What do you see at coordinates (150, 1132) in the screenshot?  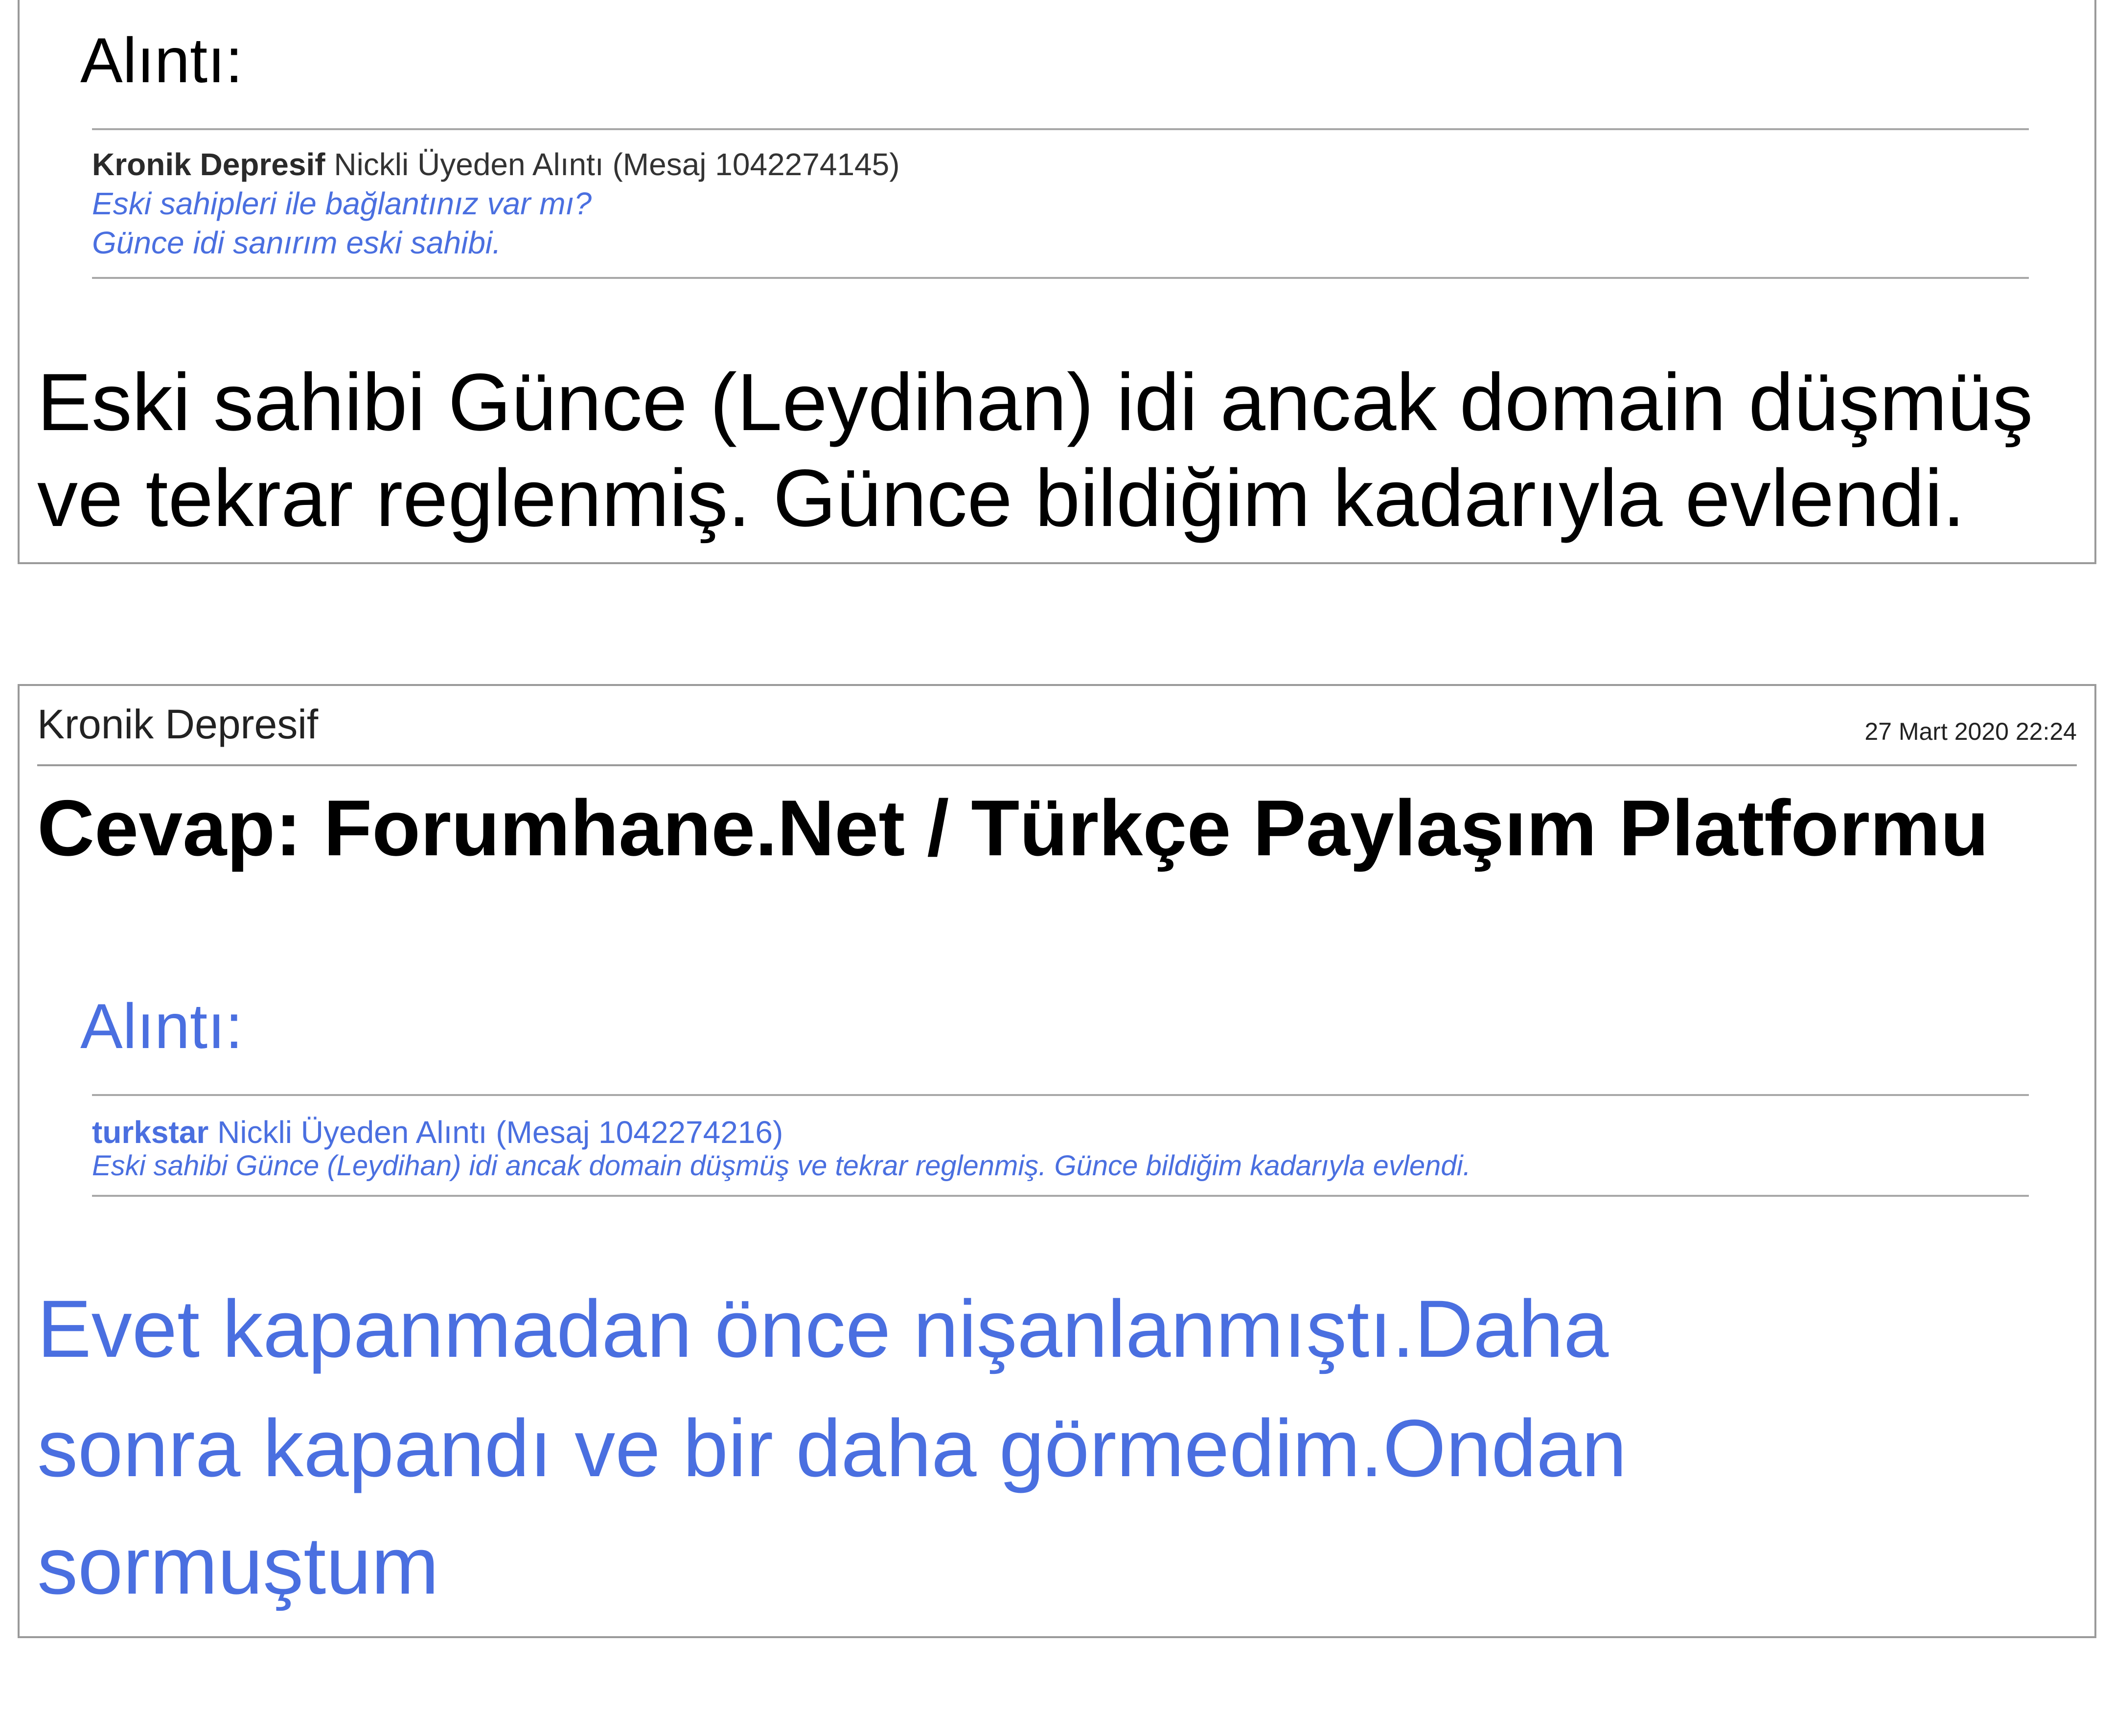 I see `quote-author-link: turkstar` at bounding box center [150, 1132].